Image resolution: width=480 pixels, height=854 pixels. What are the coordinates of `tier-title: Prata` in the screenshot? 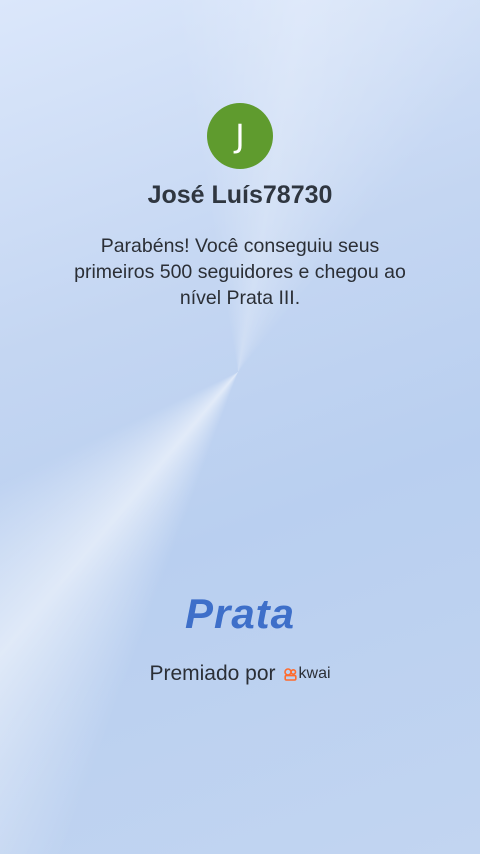 It's located at (240, 613).